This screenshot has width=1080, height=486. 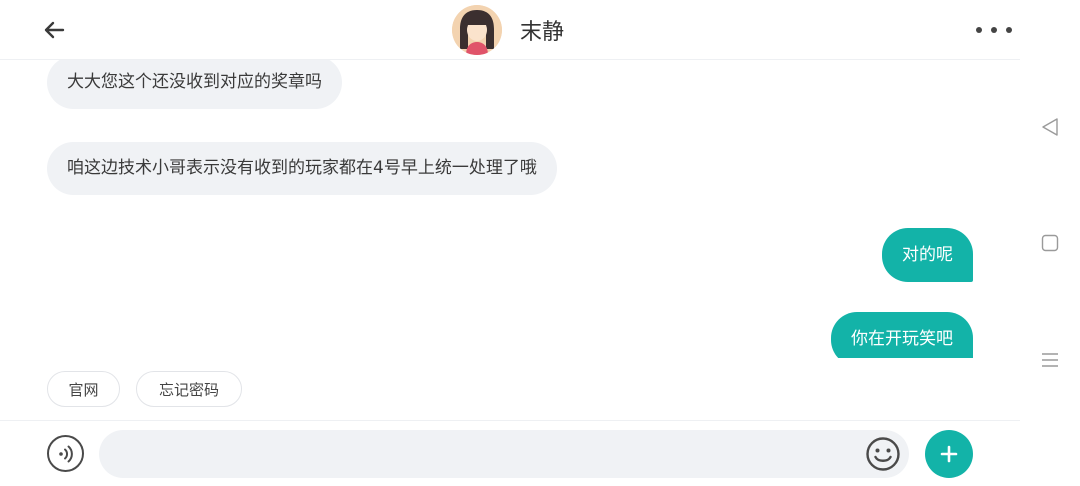 I want to click on more-horizontal-icon, so click(x=979, y=30).